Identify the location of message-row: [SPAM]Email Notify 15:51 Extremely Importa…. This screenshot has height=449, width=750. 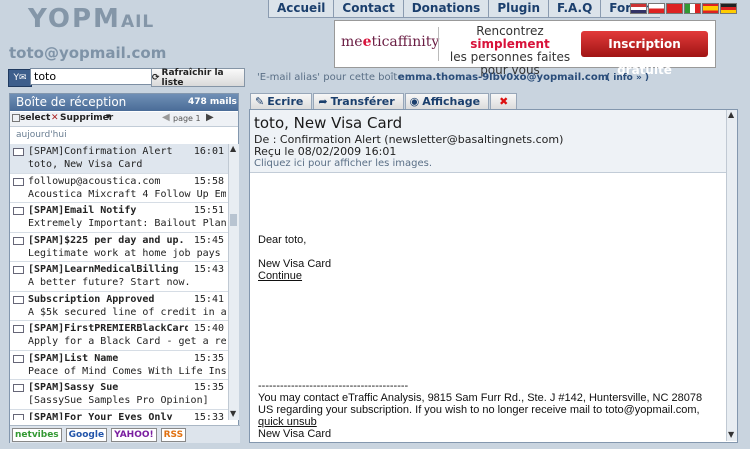
(119, 218).